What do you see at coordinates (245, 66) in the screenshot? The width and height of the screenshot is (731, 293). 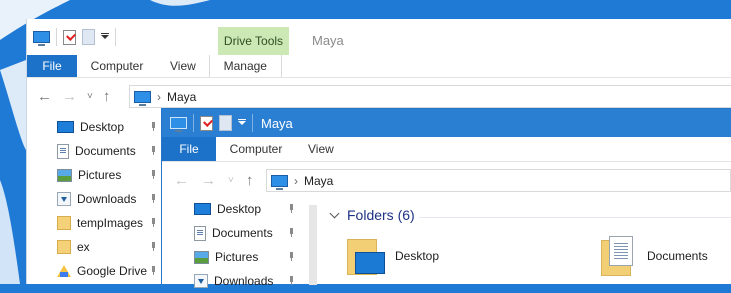 I see `tab-manage: Manage` at bounding box center [245, 66].